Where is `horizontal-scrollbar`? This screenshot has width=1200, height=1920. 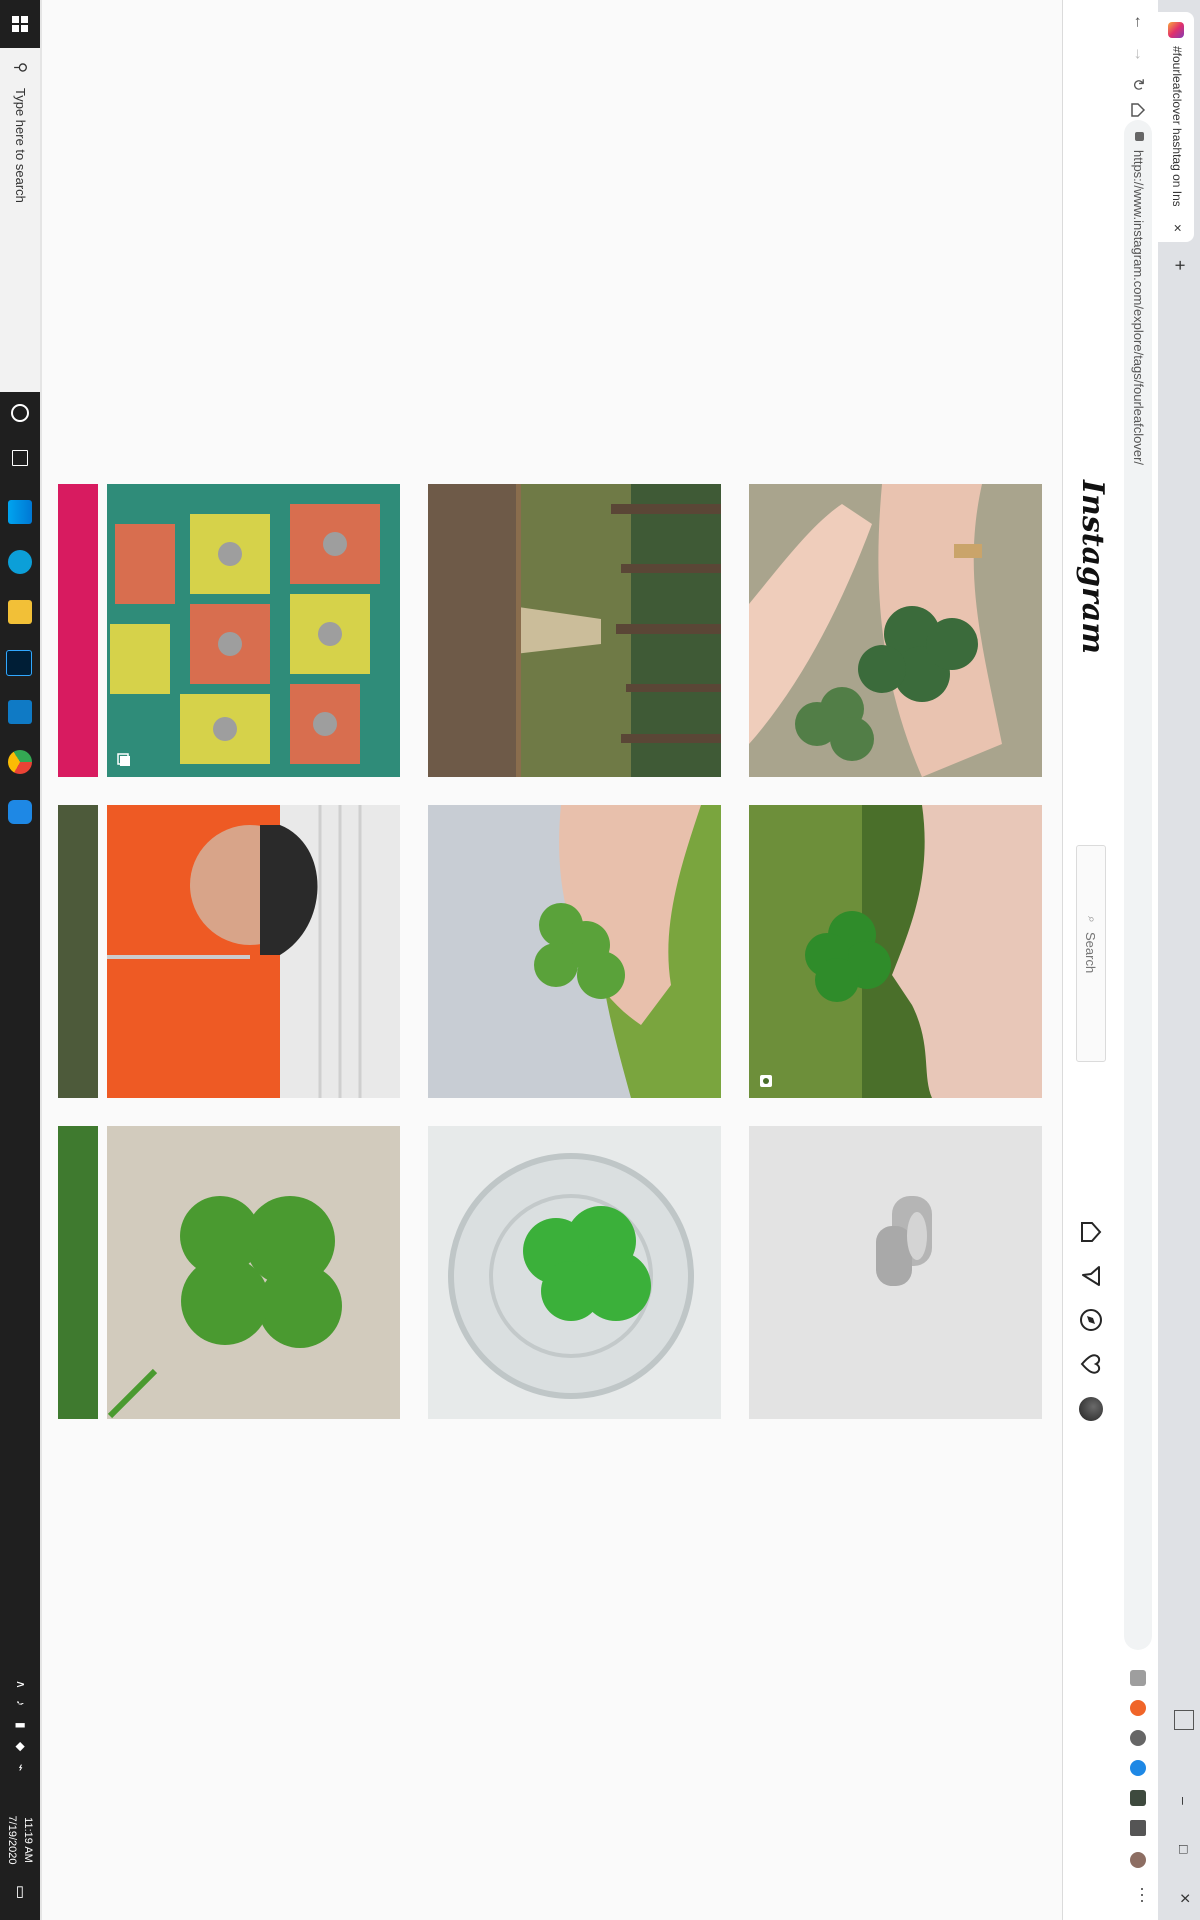 horizontal-scrollbar is located at coordinates (41, 960).